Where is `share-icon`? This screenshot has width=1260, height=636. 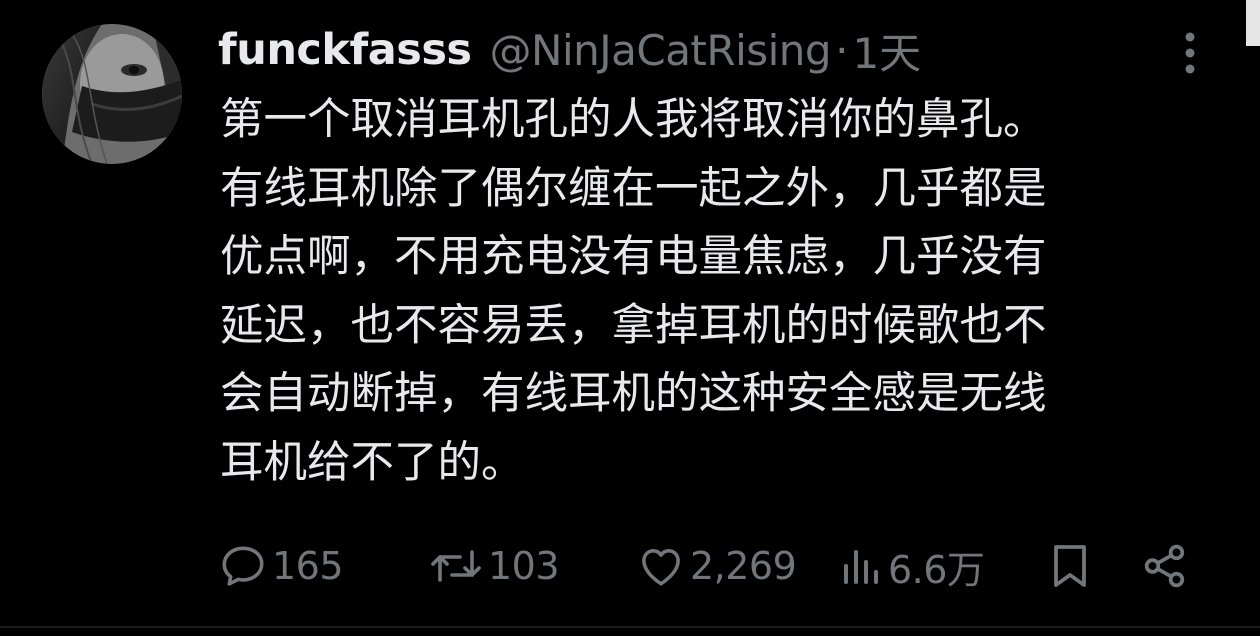 share-icon is located at coordinates (1164, 566).